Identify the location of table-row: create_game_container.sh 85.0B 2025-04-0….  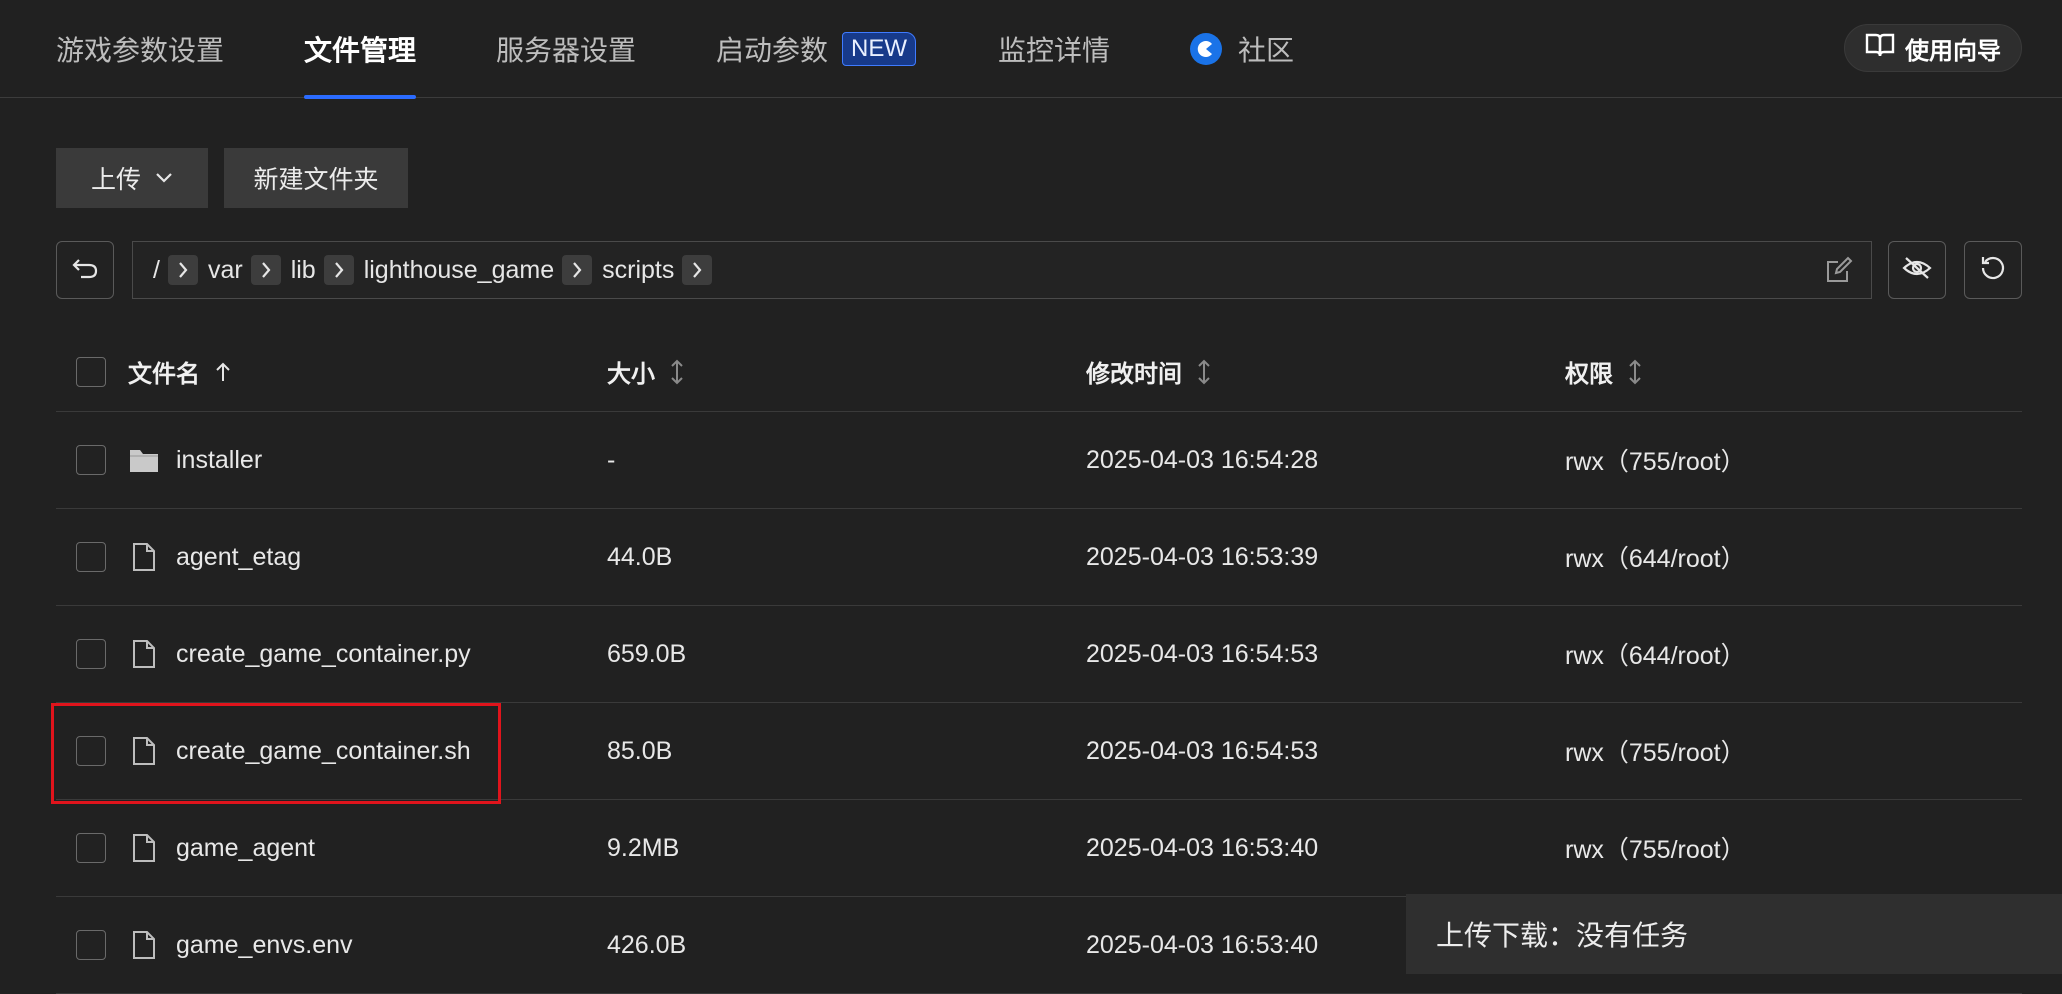
(1039, 751).